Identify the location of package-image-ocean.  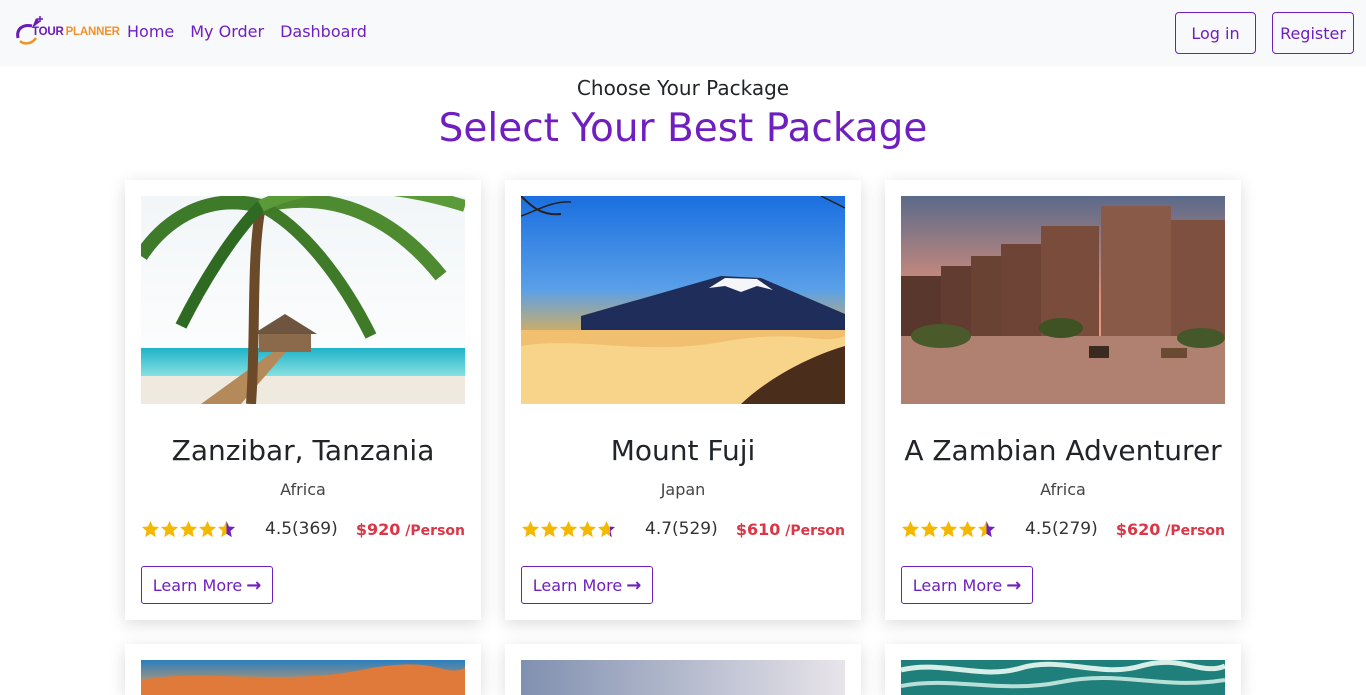
(1063, 677).